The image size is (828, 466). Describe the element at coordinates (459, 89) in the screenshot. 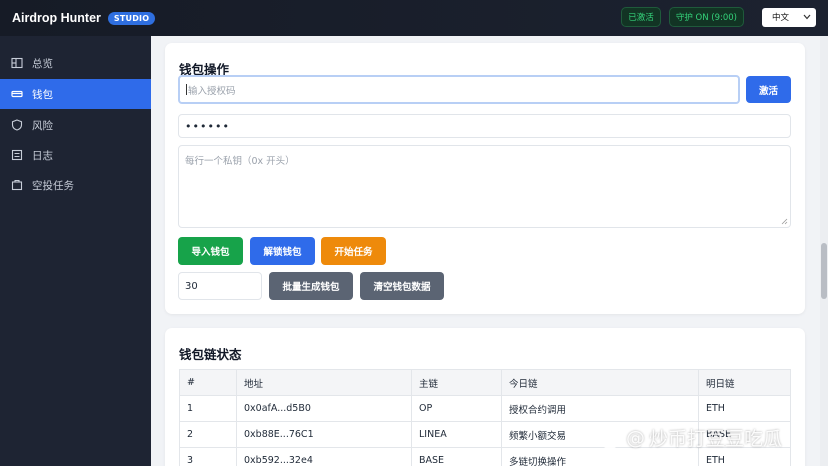

I see `auth-code-input: 输入授权码` at that location.